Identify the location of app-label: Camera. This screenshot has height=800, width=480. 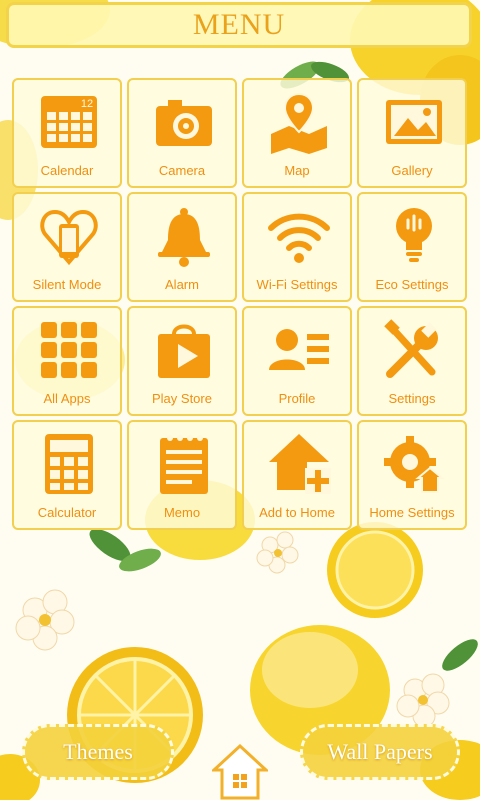
(182, 170).